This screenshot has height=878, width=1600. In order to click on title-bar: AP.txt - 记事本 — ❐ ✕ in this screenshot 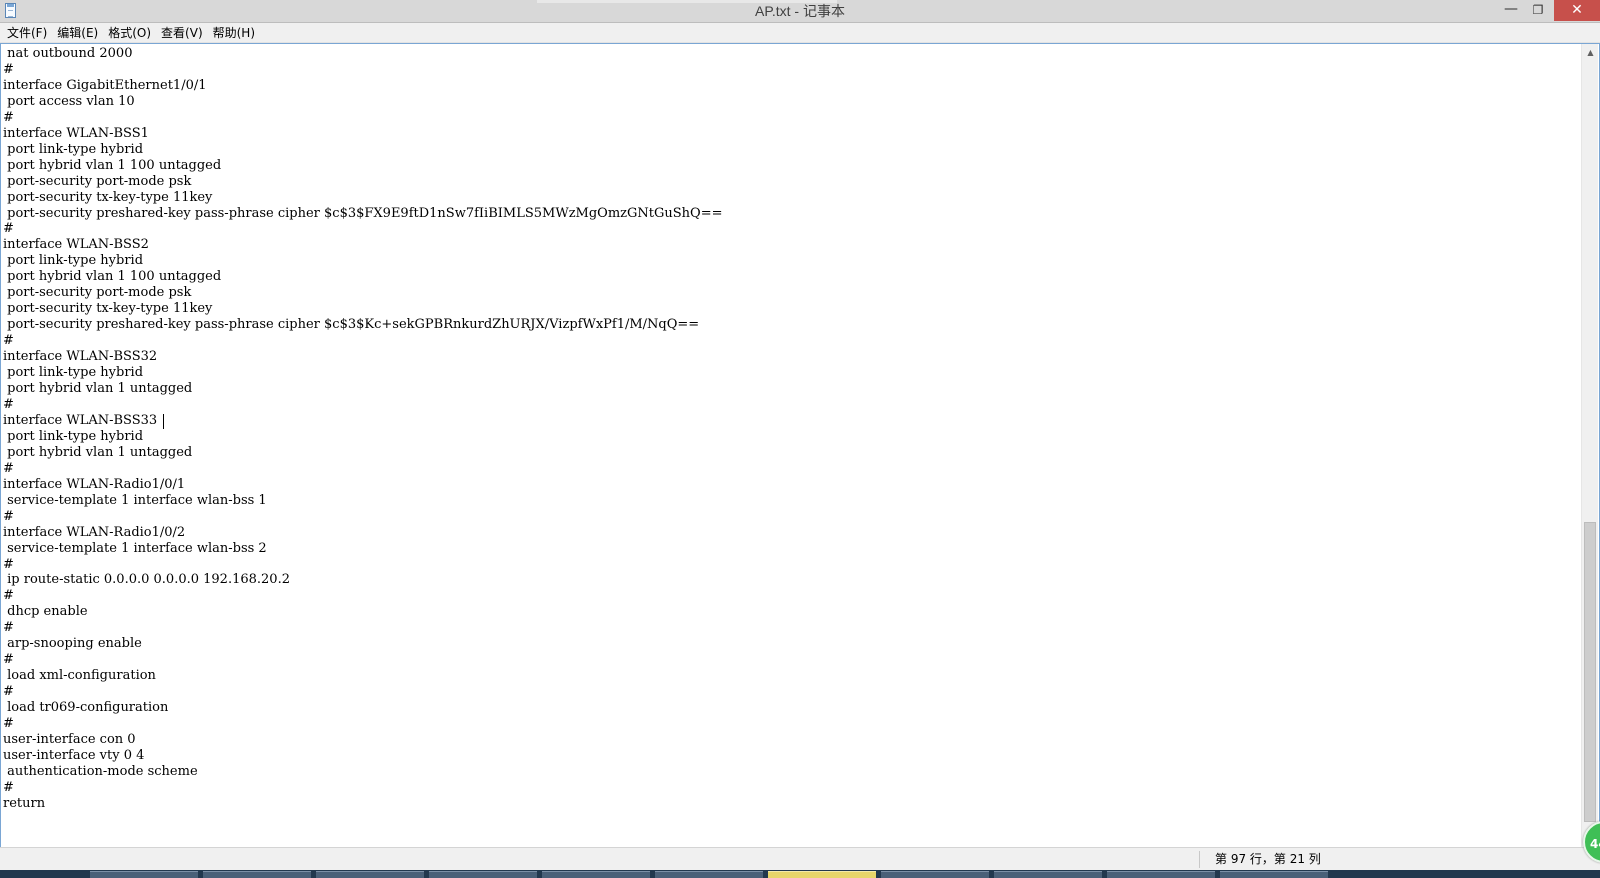, I will do `click(800, 11)`.